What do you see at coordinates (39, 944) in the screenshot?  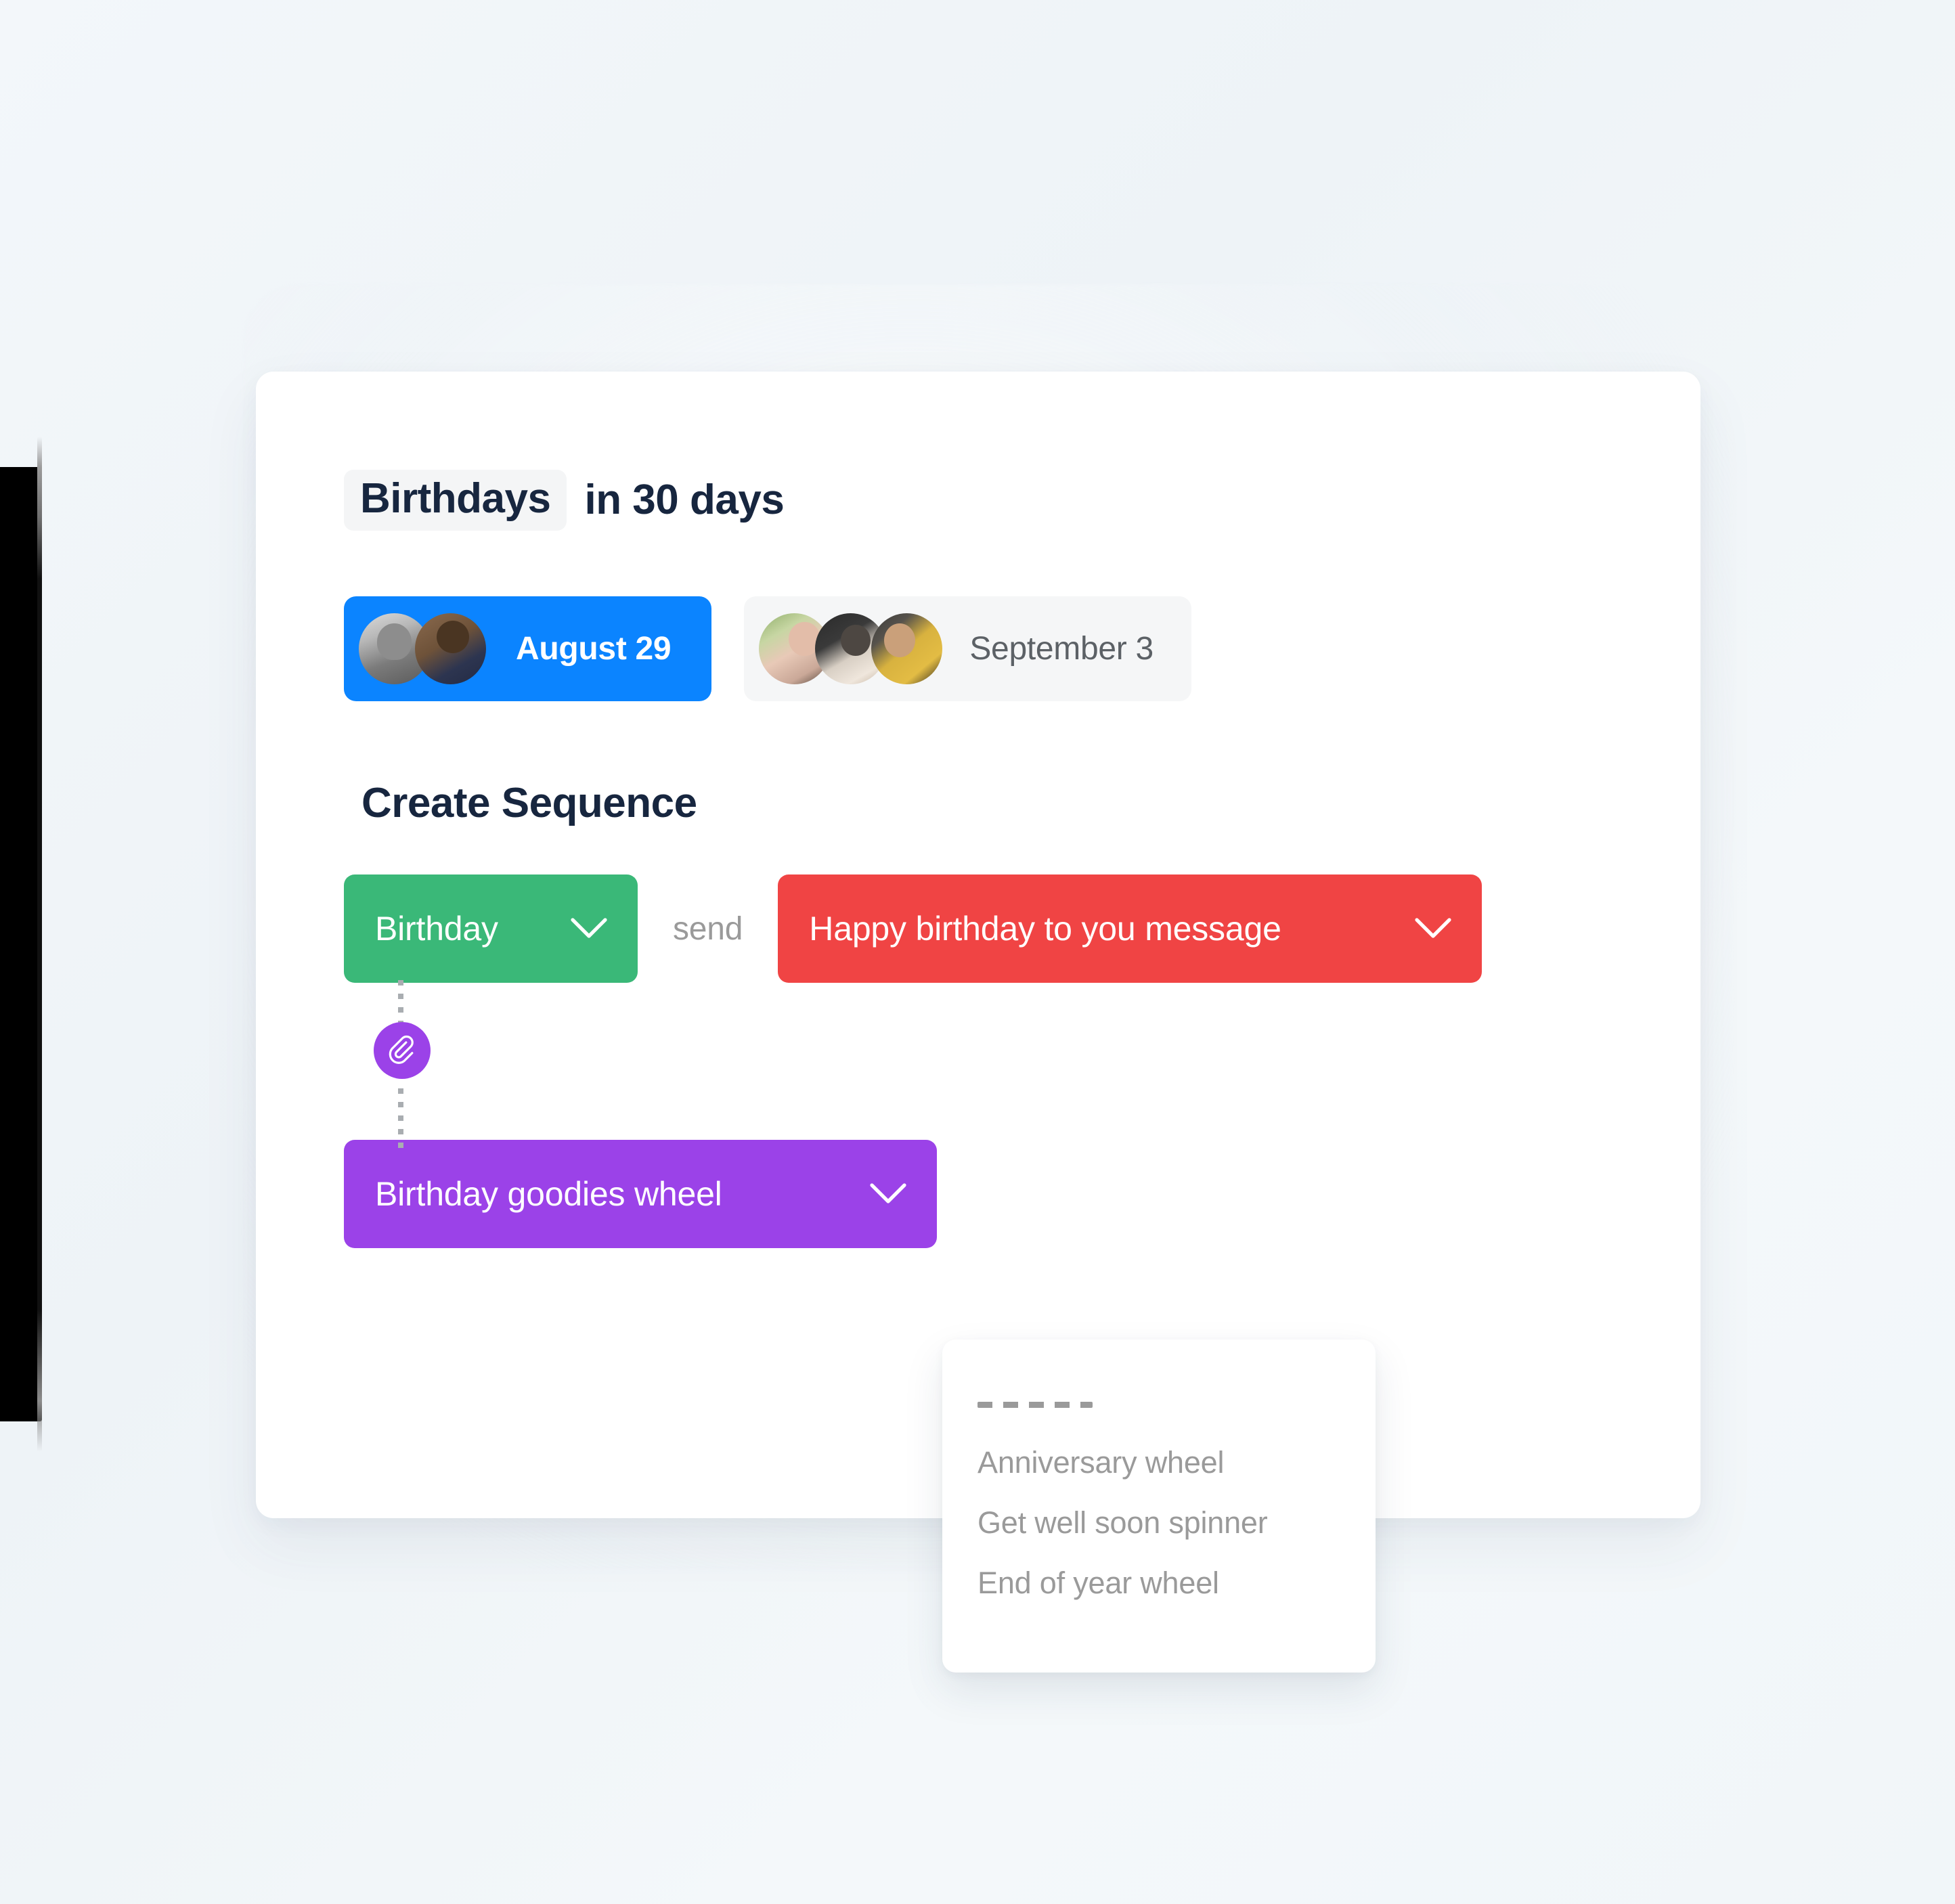 I see `device-edge-highlight` at bounding box center [39, 944].